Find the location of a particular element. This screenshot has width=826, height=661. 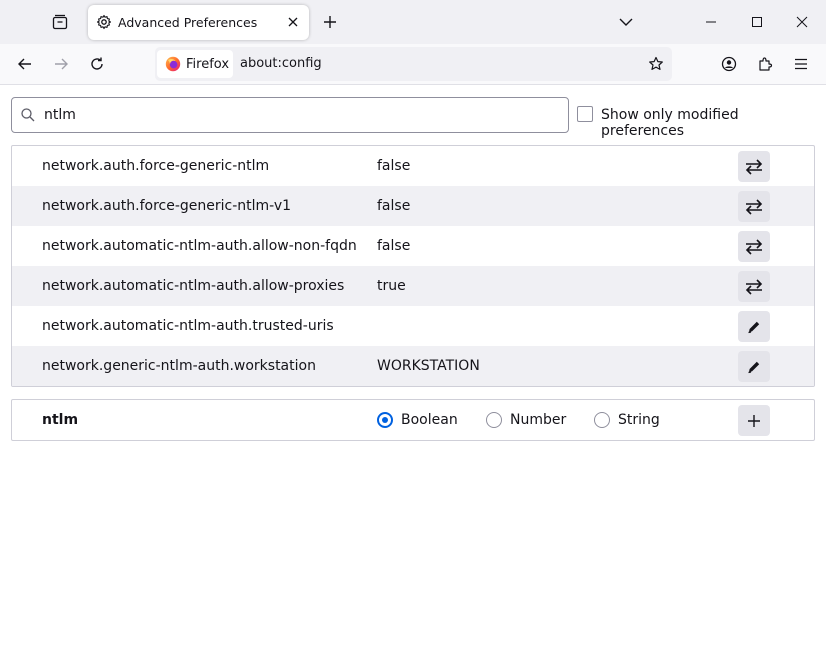

bookmark-star-button is located at coordinates (656, 64).